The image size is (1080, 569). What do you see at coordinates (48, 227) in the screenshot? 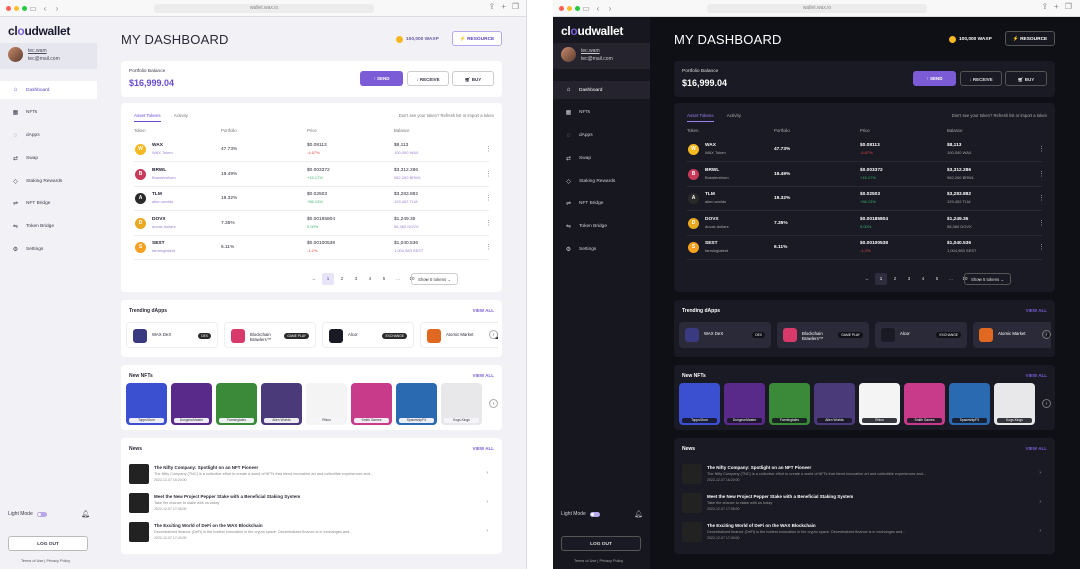
I see `sidebar-item-token-bridge: ⇋ Token Bridge` at bounding box center [48, 227].